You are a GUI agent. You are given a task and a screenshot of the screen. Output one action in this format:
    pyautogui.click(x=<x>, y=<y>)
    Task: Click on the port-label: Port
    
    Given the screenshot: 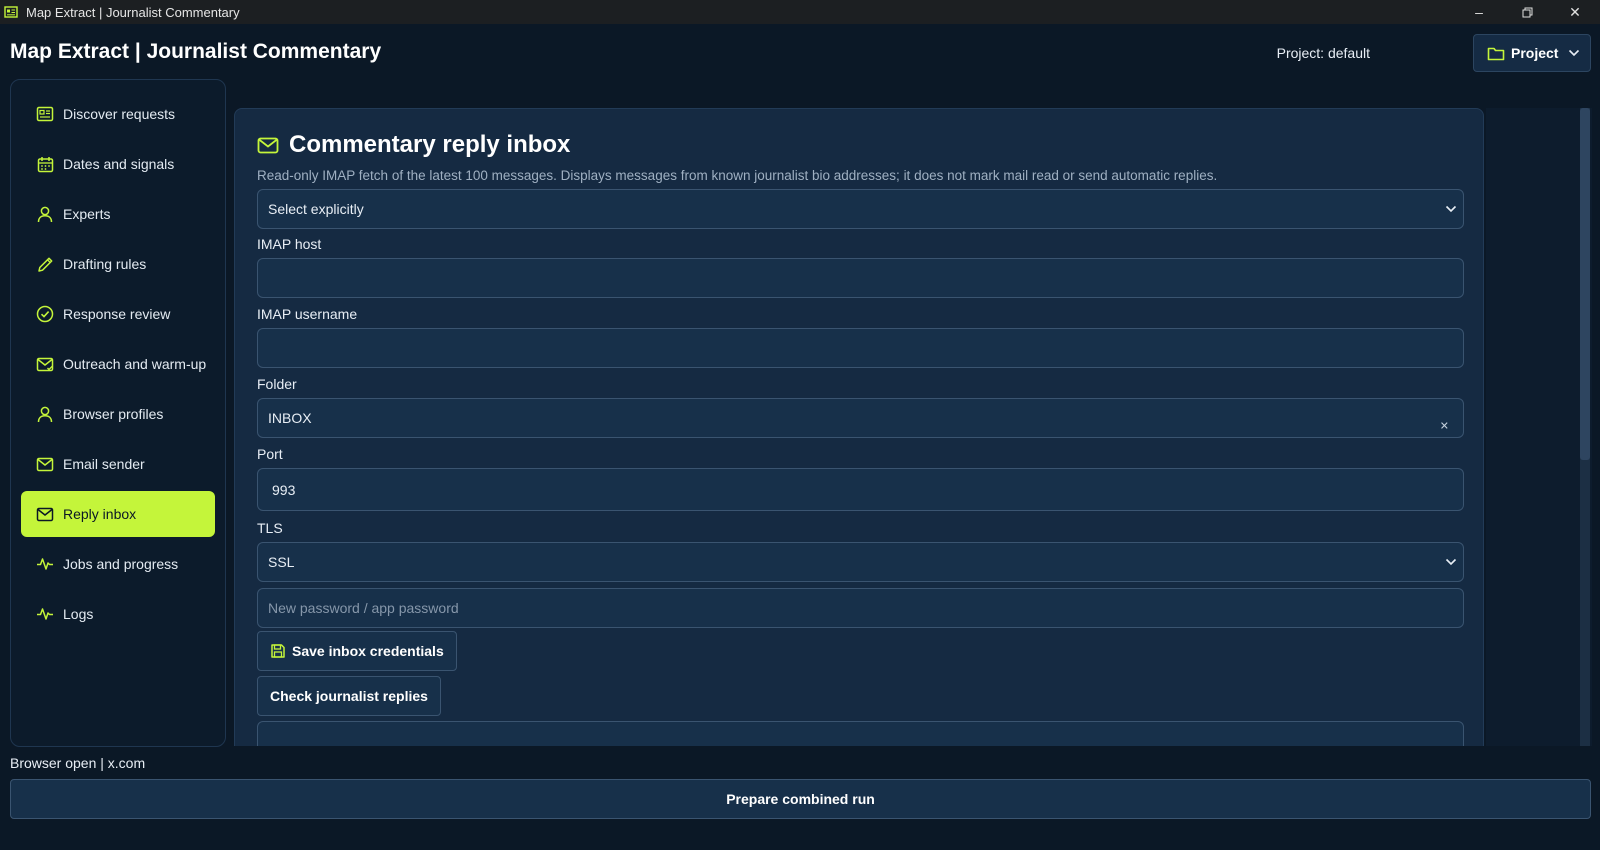 What is the action you would take?
    pyautogui.click(x=270, y=454)
    